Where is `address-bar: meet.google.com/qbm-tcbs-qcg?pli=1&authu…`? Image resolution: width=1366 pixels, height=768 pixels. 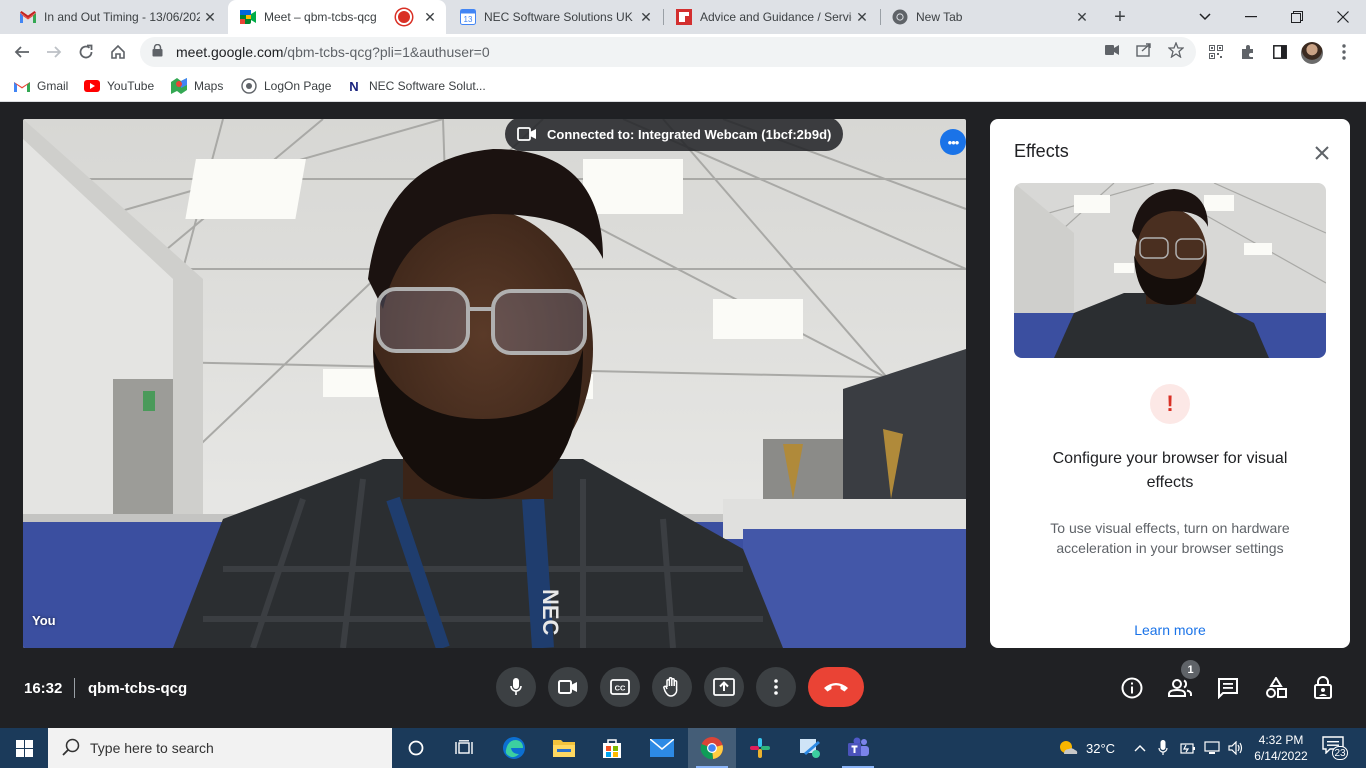
address-bar: meet.google.com/qbm-tcbs-qcg?pli=1&authu… is located at coordinates (668, 52).